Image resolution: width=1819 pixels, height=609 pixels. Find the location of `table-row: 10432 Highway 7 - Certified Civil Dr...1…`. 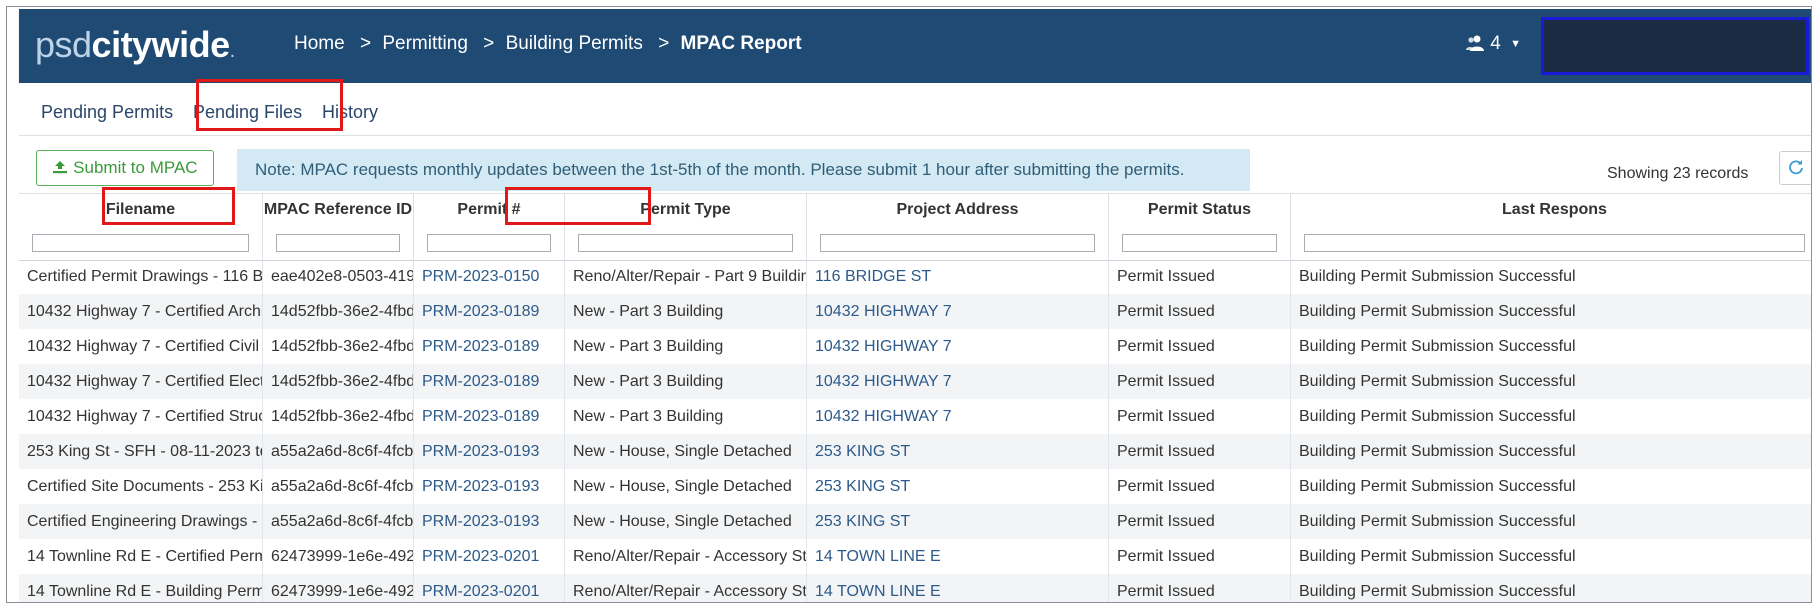

table-row: 10432 Highway 7 - Certified Civil Dr...1… is located at coordinates (915, 346).